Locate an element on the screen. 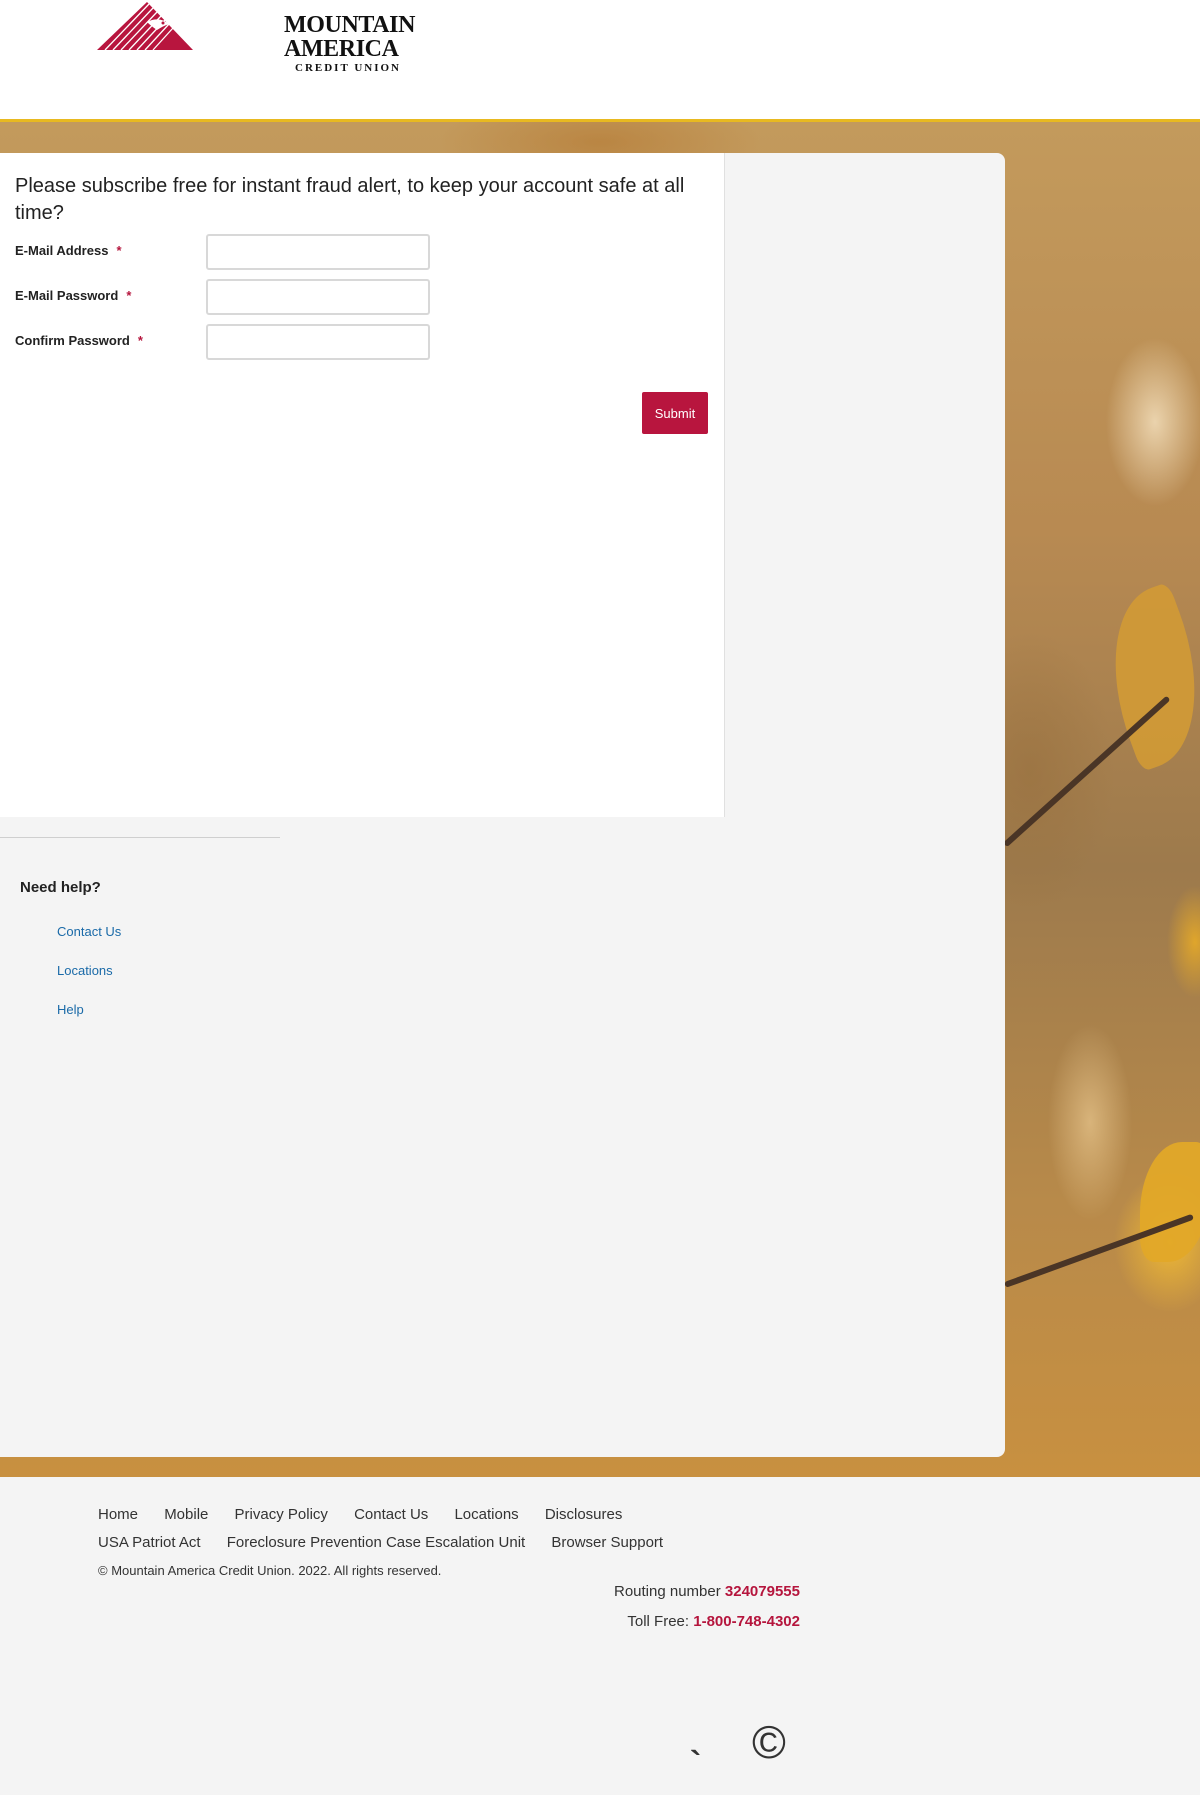 The height and width of the screenshot is (1795, 1200). confirm-password-row: Confirm Password * is located at coordinates (225, 342).